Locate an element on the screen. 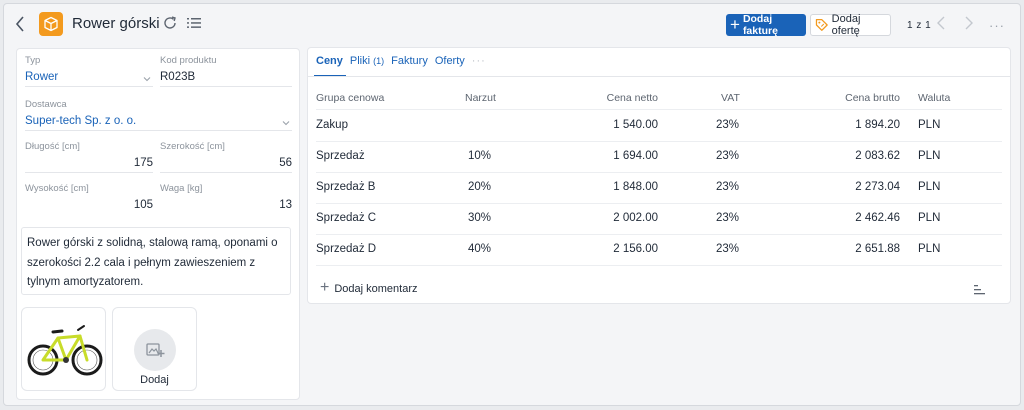 This screenshot has height=410, width=1024. list-view-button is located at coordinates (195, 24).